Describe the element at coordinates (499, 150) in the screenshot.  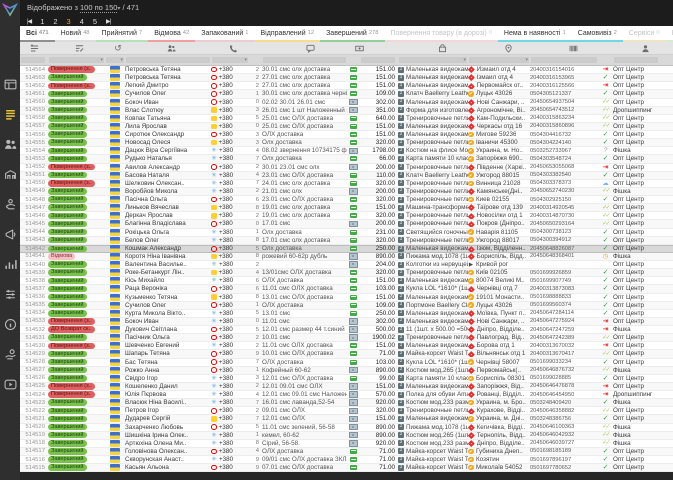
I see `delivery-cell: Украина, м. Но..` at that location.